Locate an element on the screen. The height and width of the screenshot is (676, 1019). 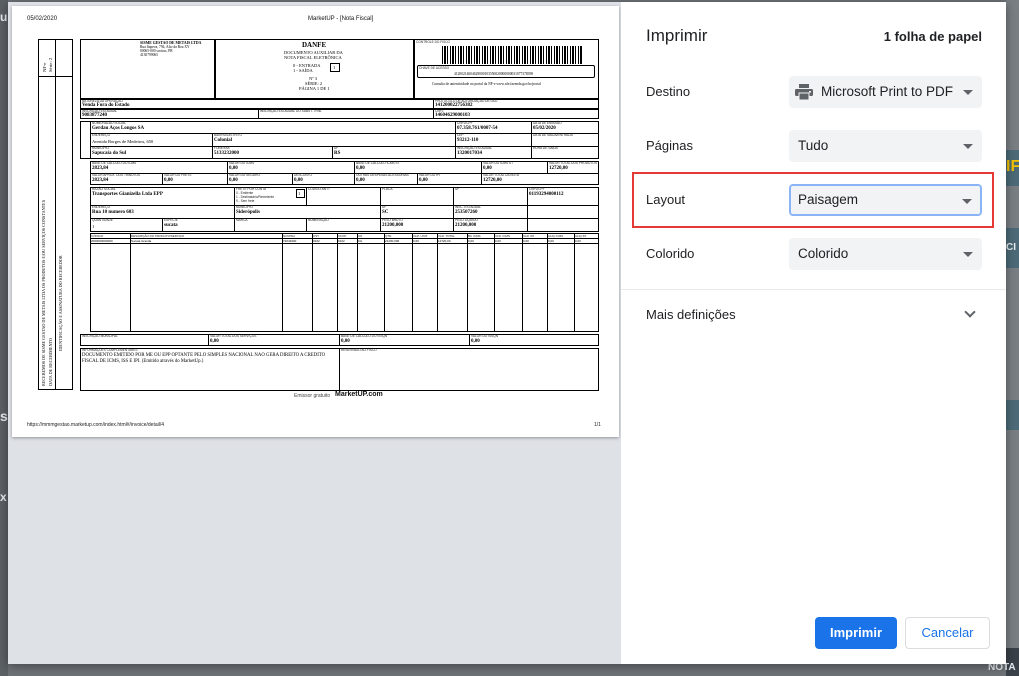
receipt-nfe: NF-e is located at coordinates (44, 67).